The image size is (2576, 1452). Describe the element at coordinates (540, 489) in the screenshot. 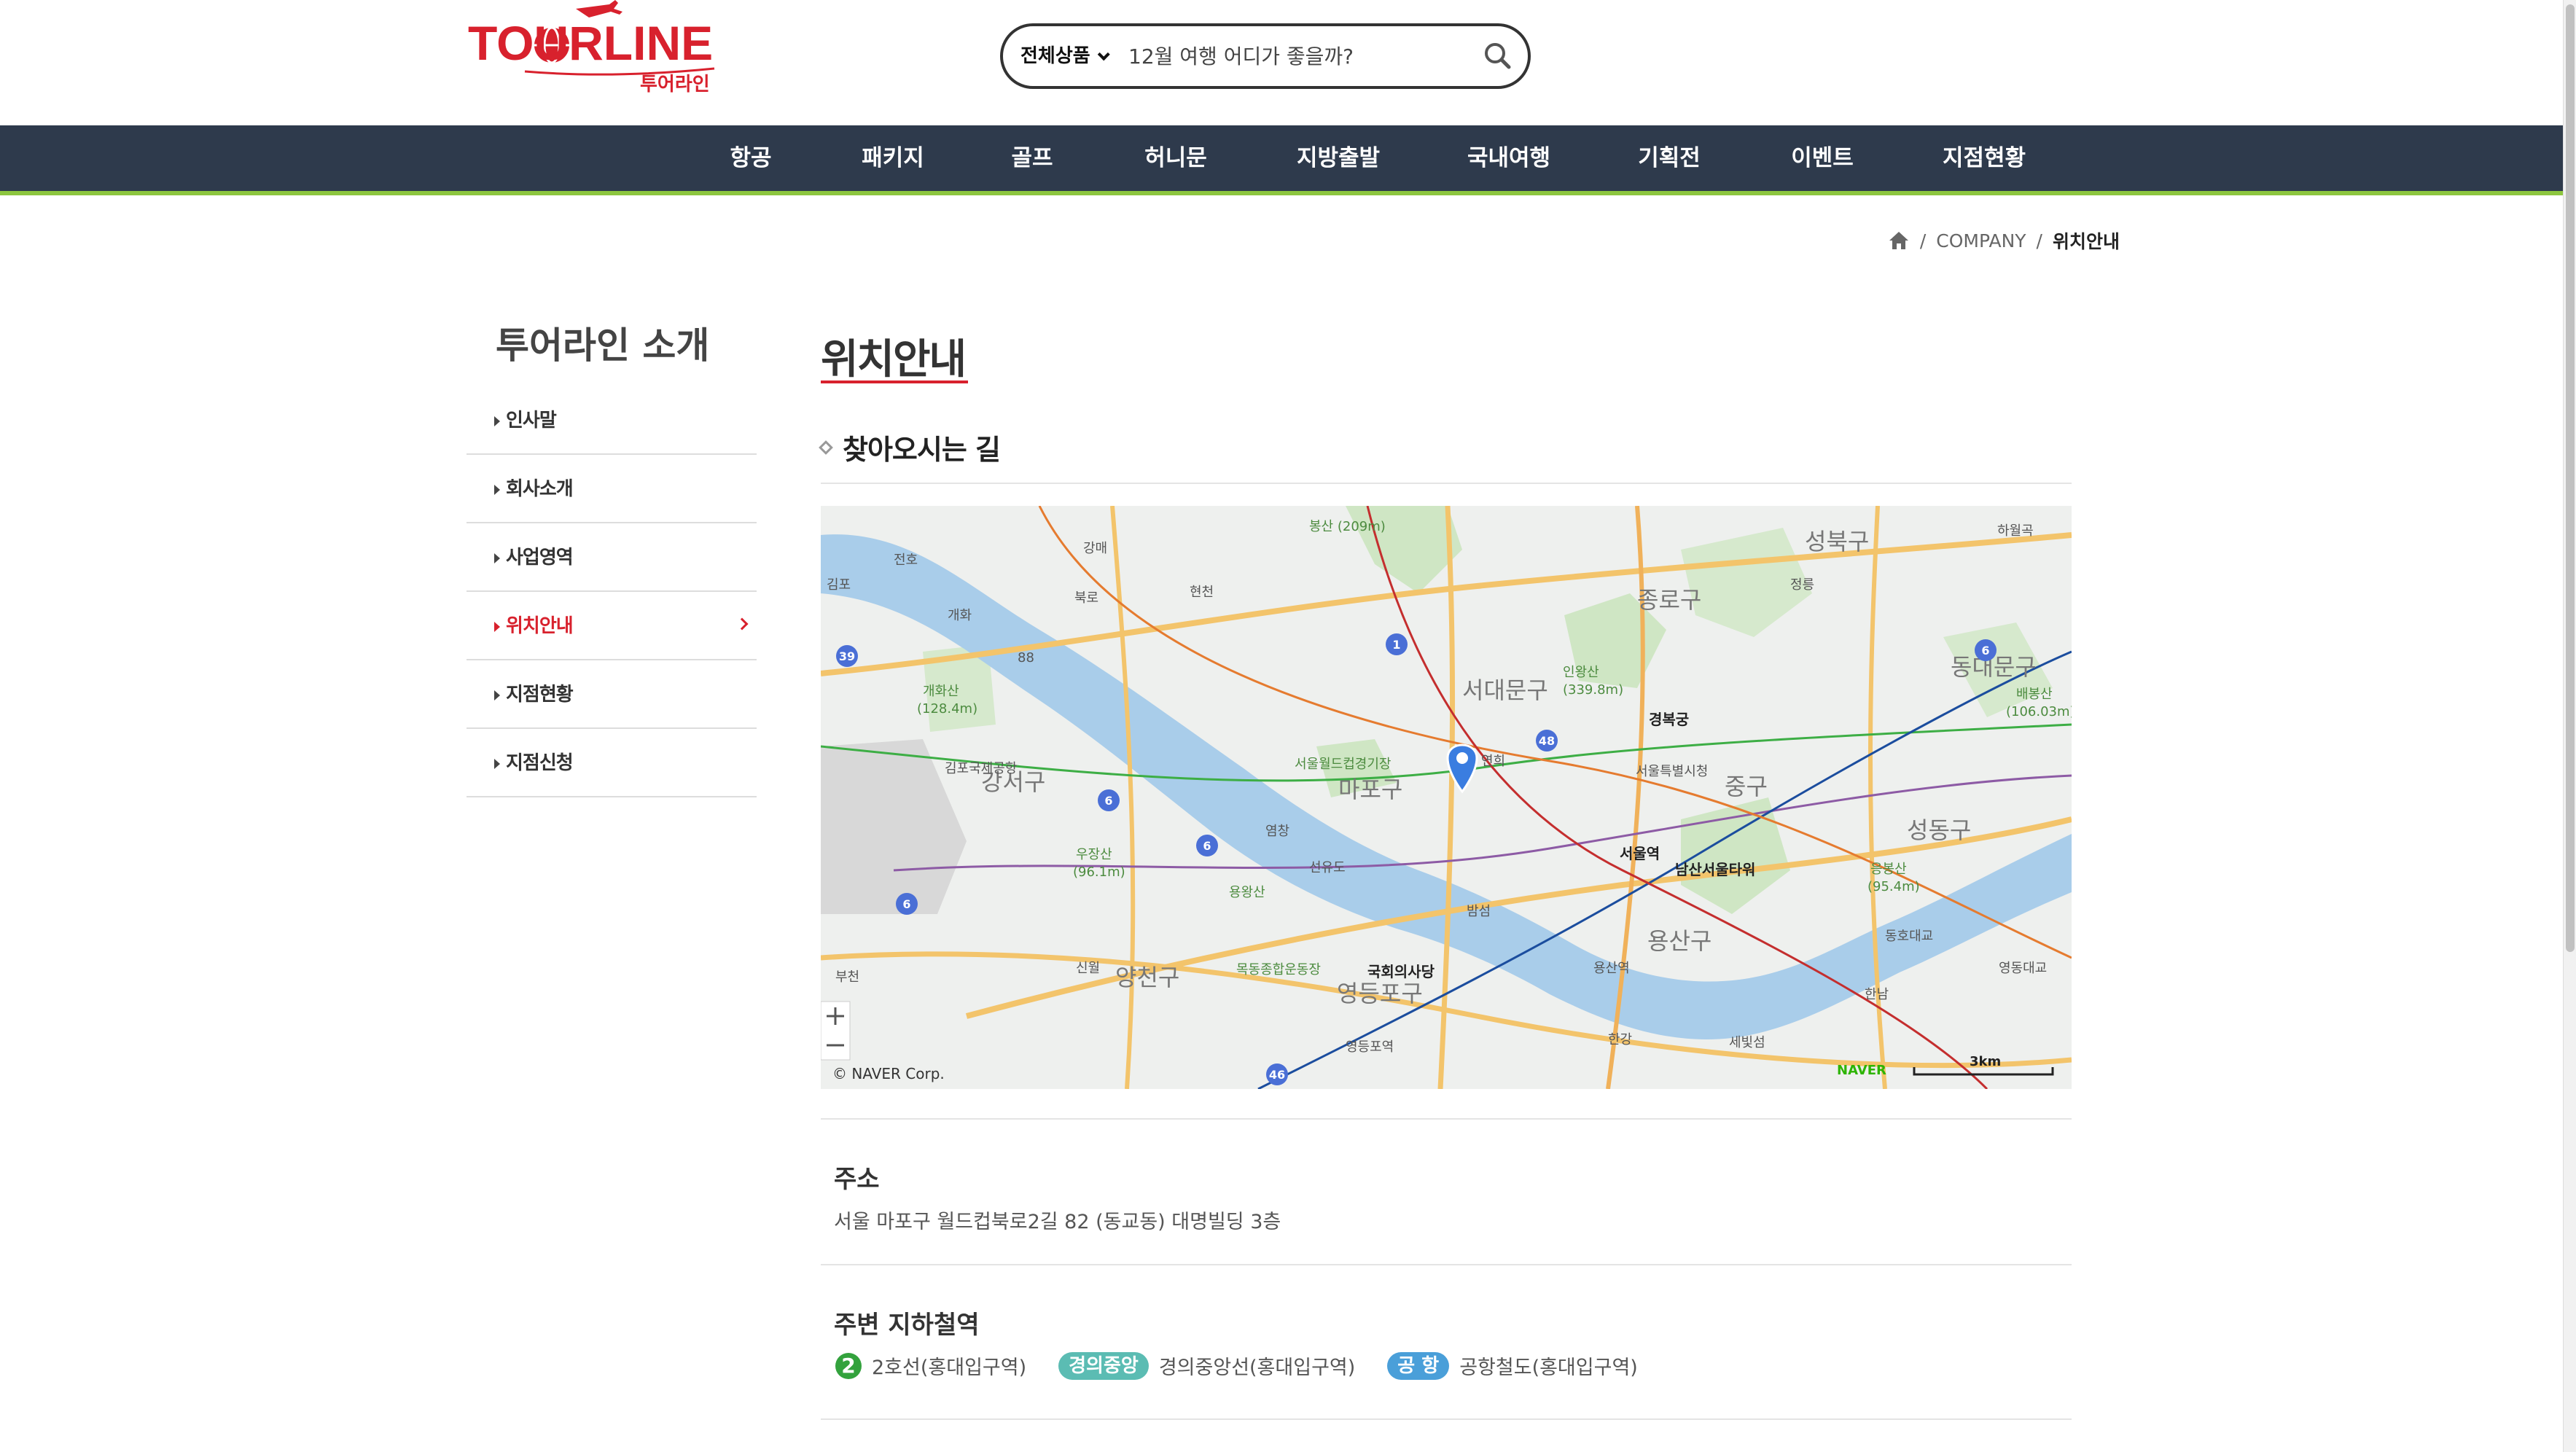

I see `sidebar-item-label: 회사소개` at that location.